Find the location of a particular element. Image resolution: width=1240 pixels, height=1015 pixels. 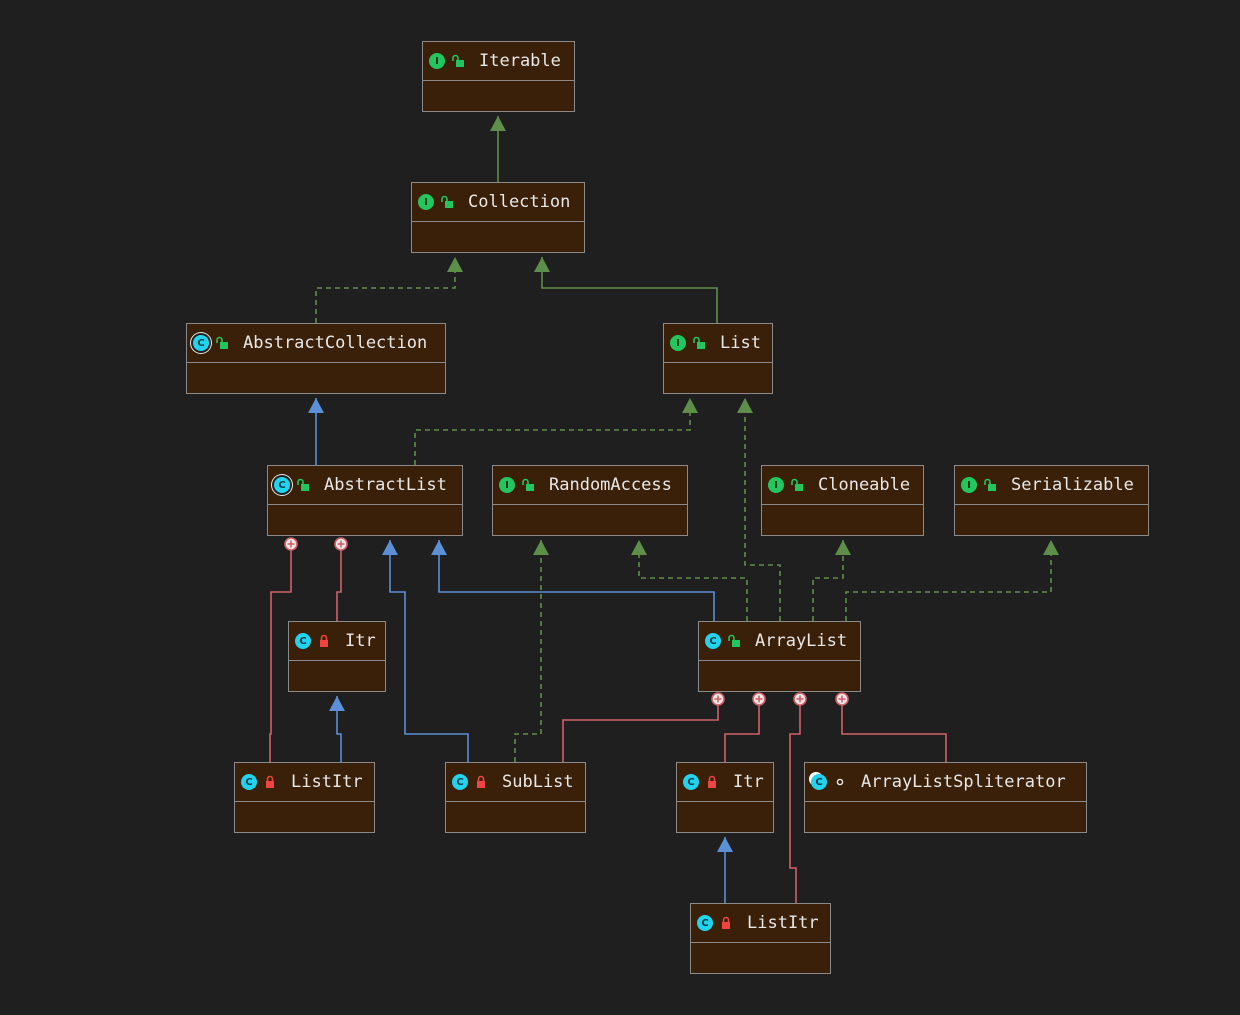

class-name: Serializable is located at coordinates (1072, 485).